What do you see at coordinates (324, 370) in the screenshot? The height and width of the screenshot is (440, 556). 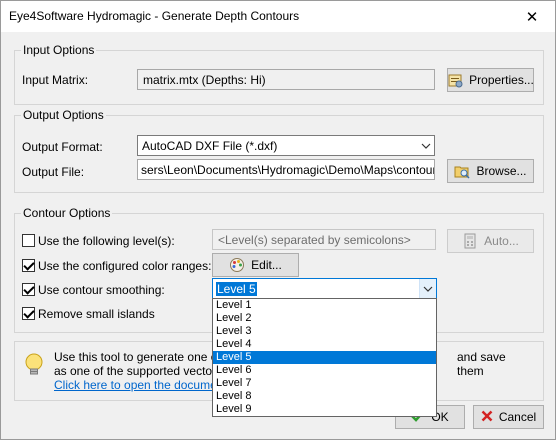 I see `dropdown-item: Level 6` at bounding box center [324, 370].